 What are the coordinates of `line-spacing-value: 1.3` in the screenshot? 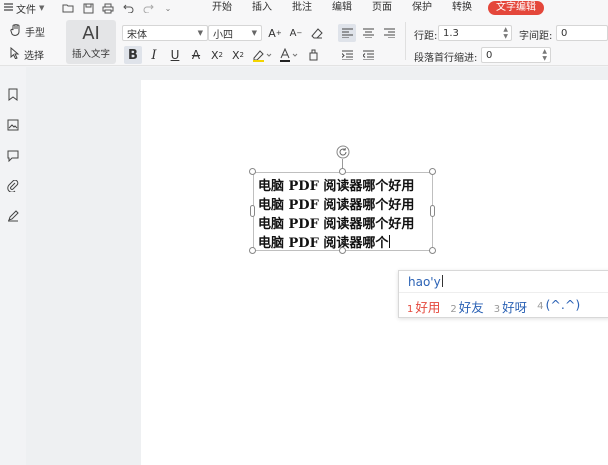 It's located at (451, 33).